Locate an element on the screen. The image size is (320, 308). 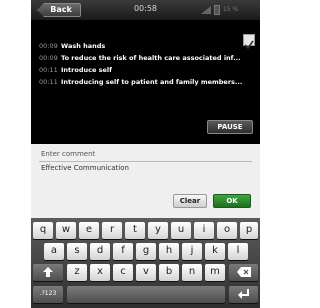
key-m: m is located at coordinates (215, 272).